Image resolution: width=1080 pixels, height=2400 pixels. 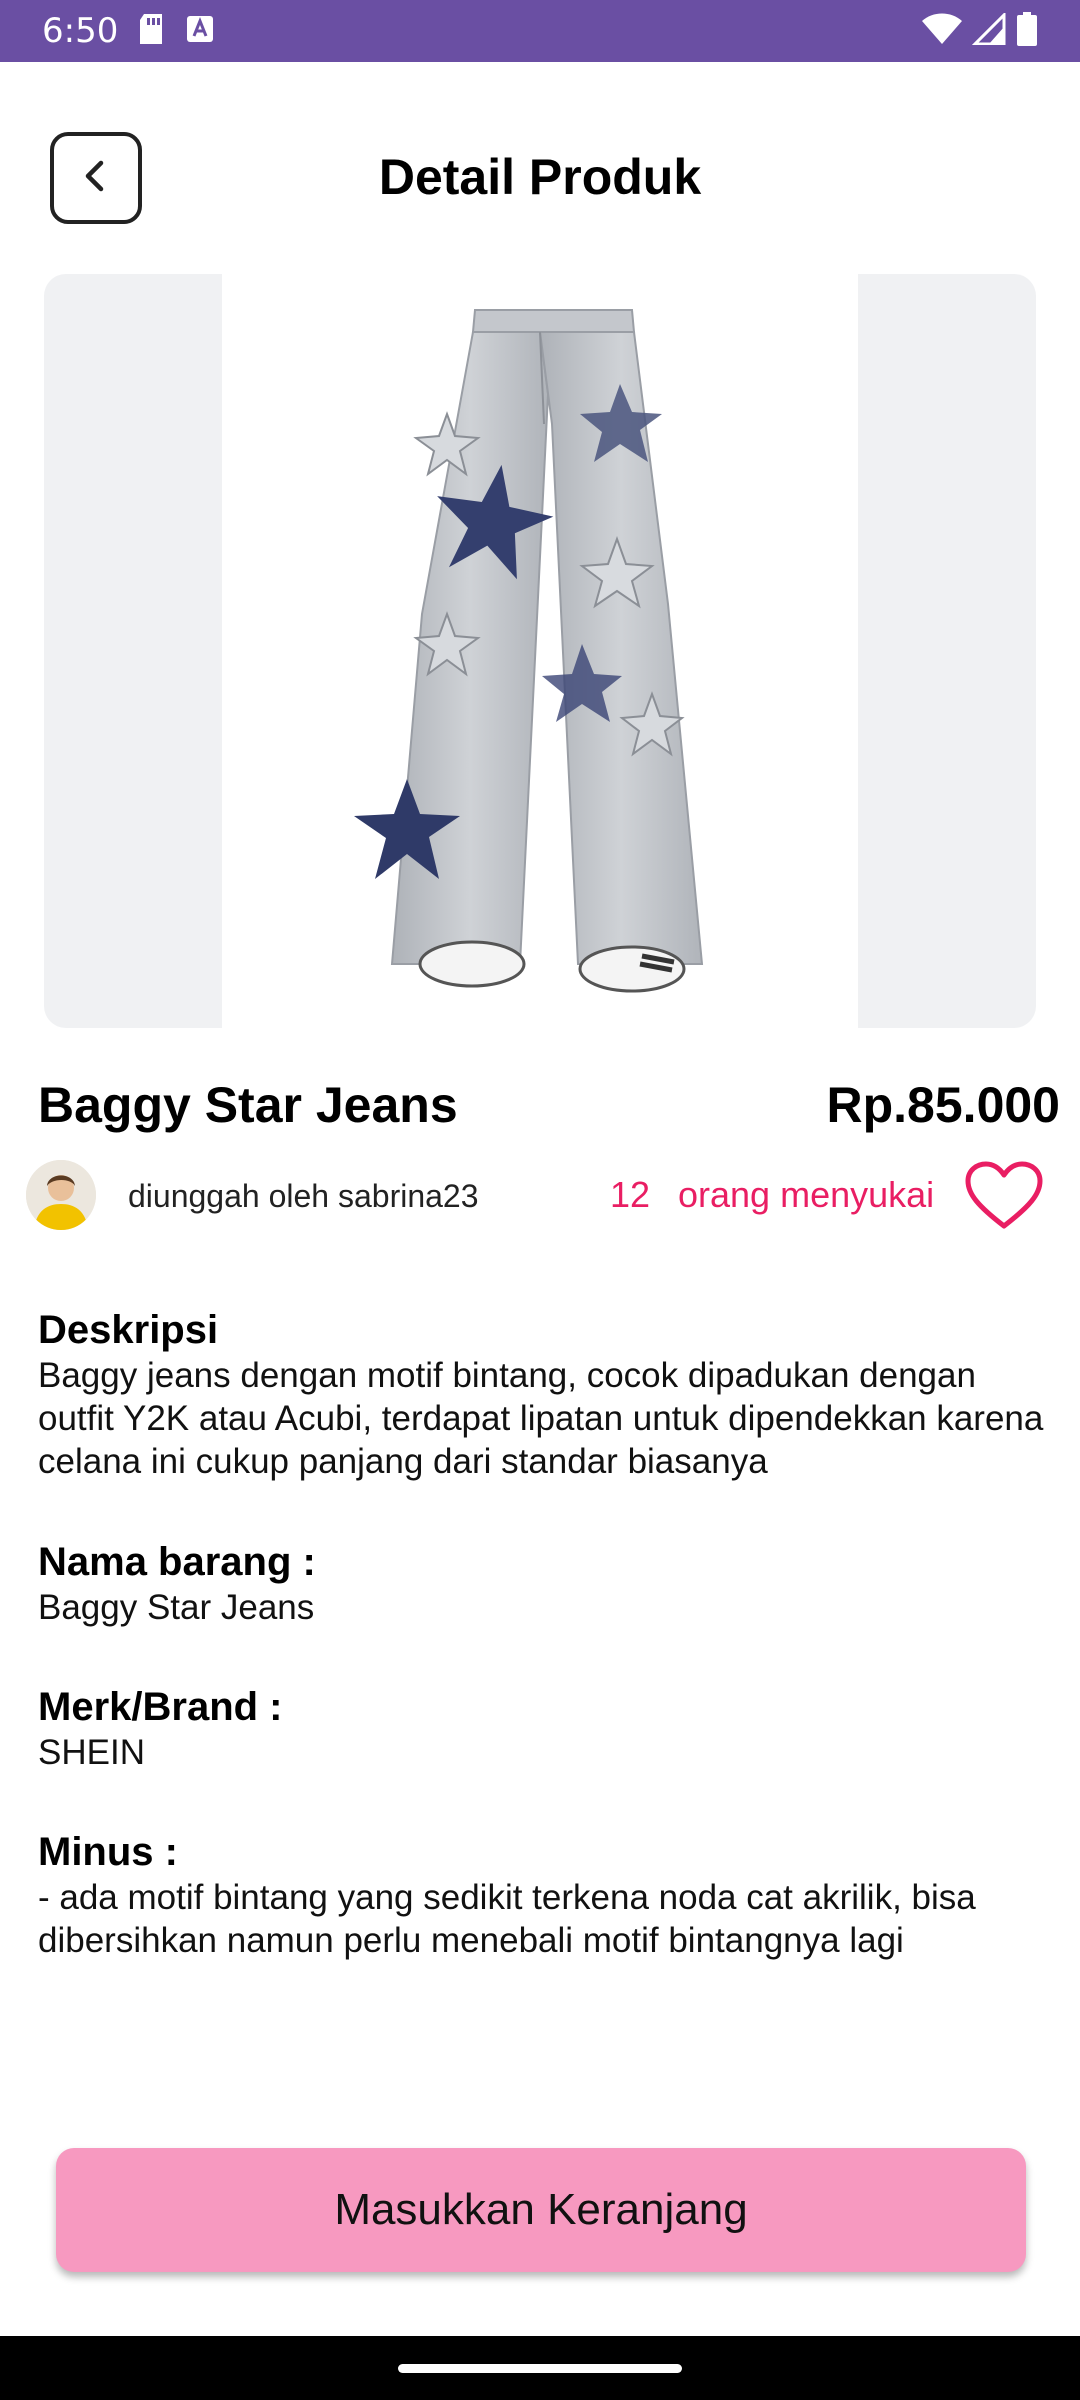 I want to click on heart-icon, so click(x=1004, y=1198).